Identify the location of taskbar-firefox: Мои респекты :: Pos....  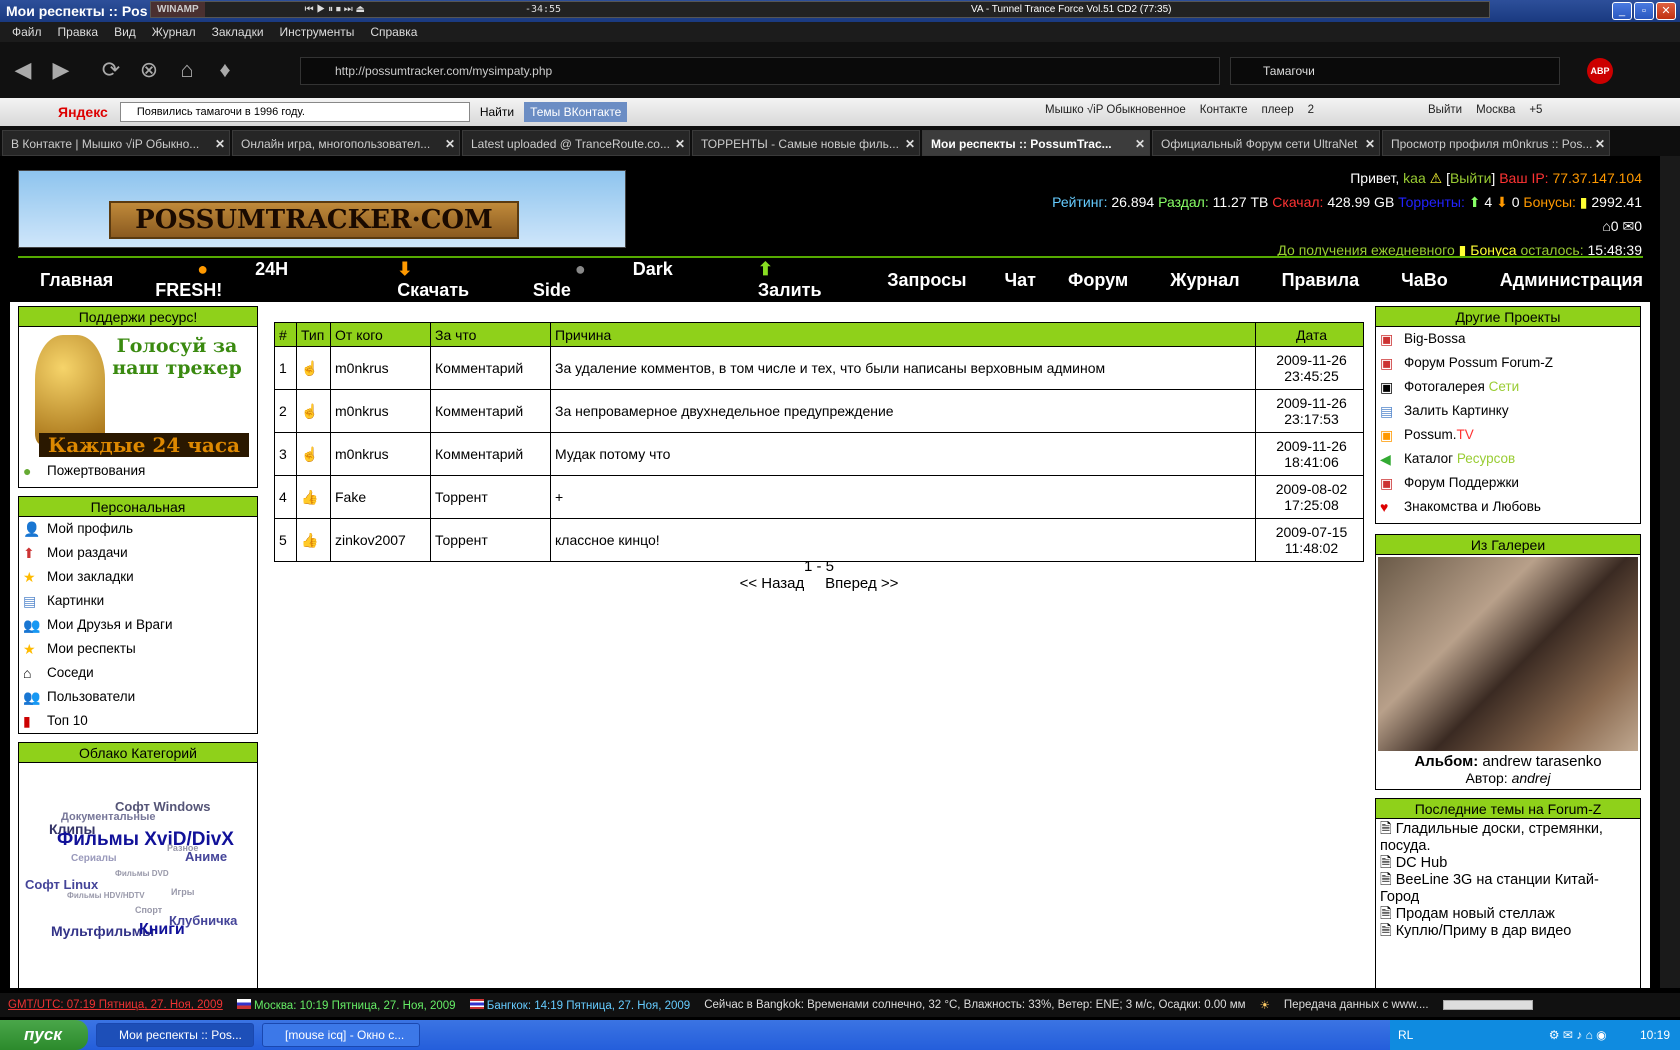
(175, 1035).